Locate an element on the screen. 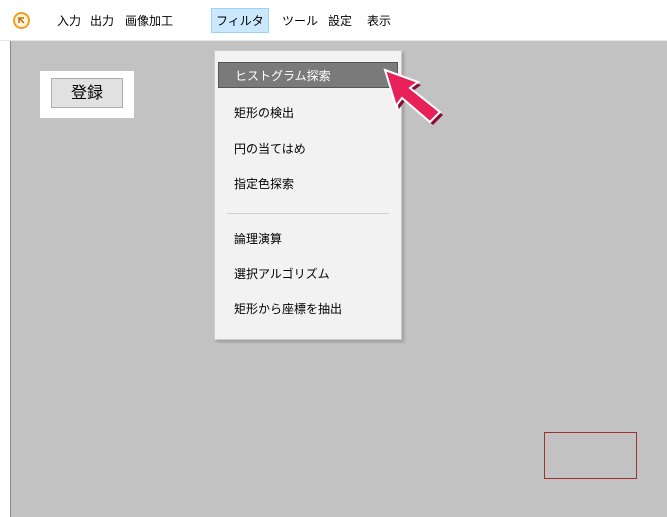 The image size is (667, 517). menu-item-selection-algorithm: 選択アルゴリズム is located at coordinates (308, 274).